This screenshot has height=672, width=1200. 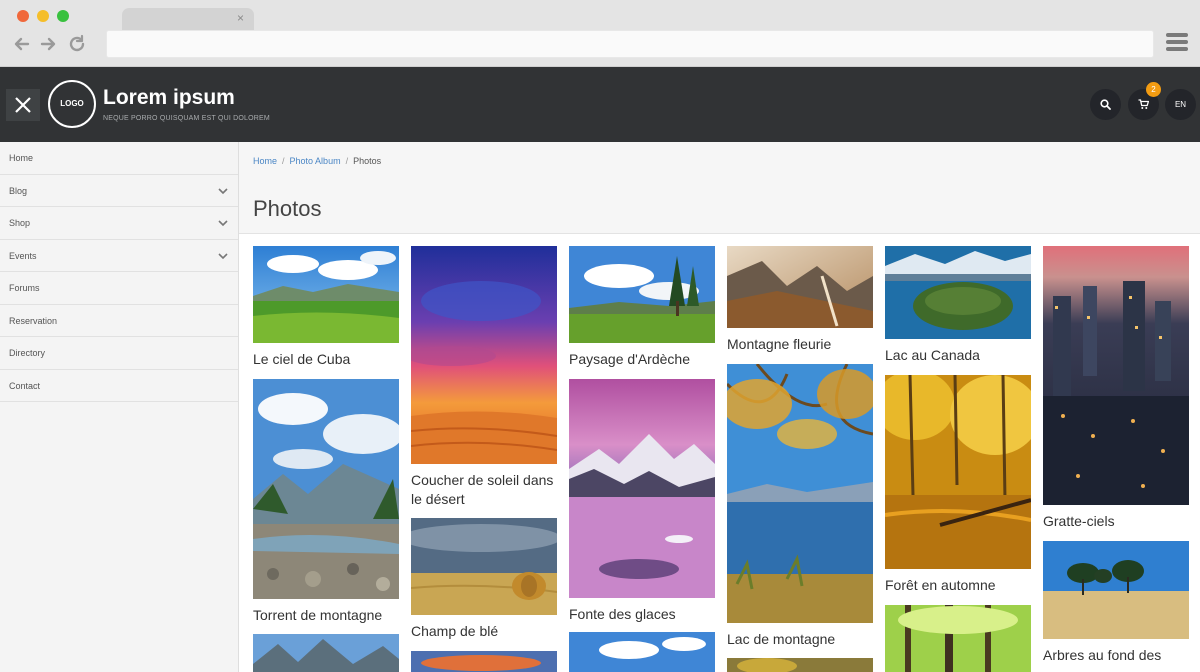 I want to click on photo-card: Paysage d'Ardèche, so click(x=642, y=307).